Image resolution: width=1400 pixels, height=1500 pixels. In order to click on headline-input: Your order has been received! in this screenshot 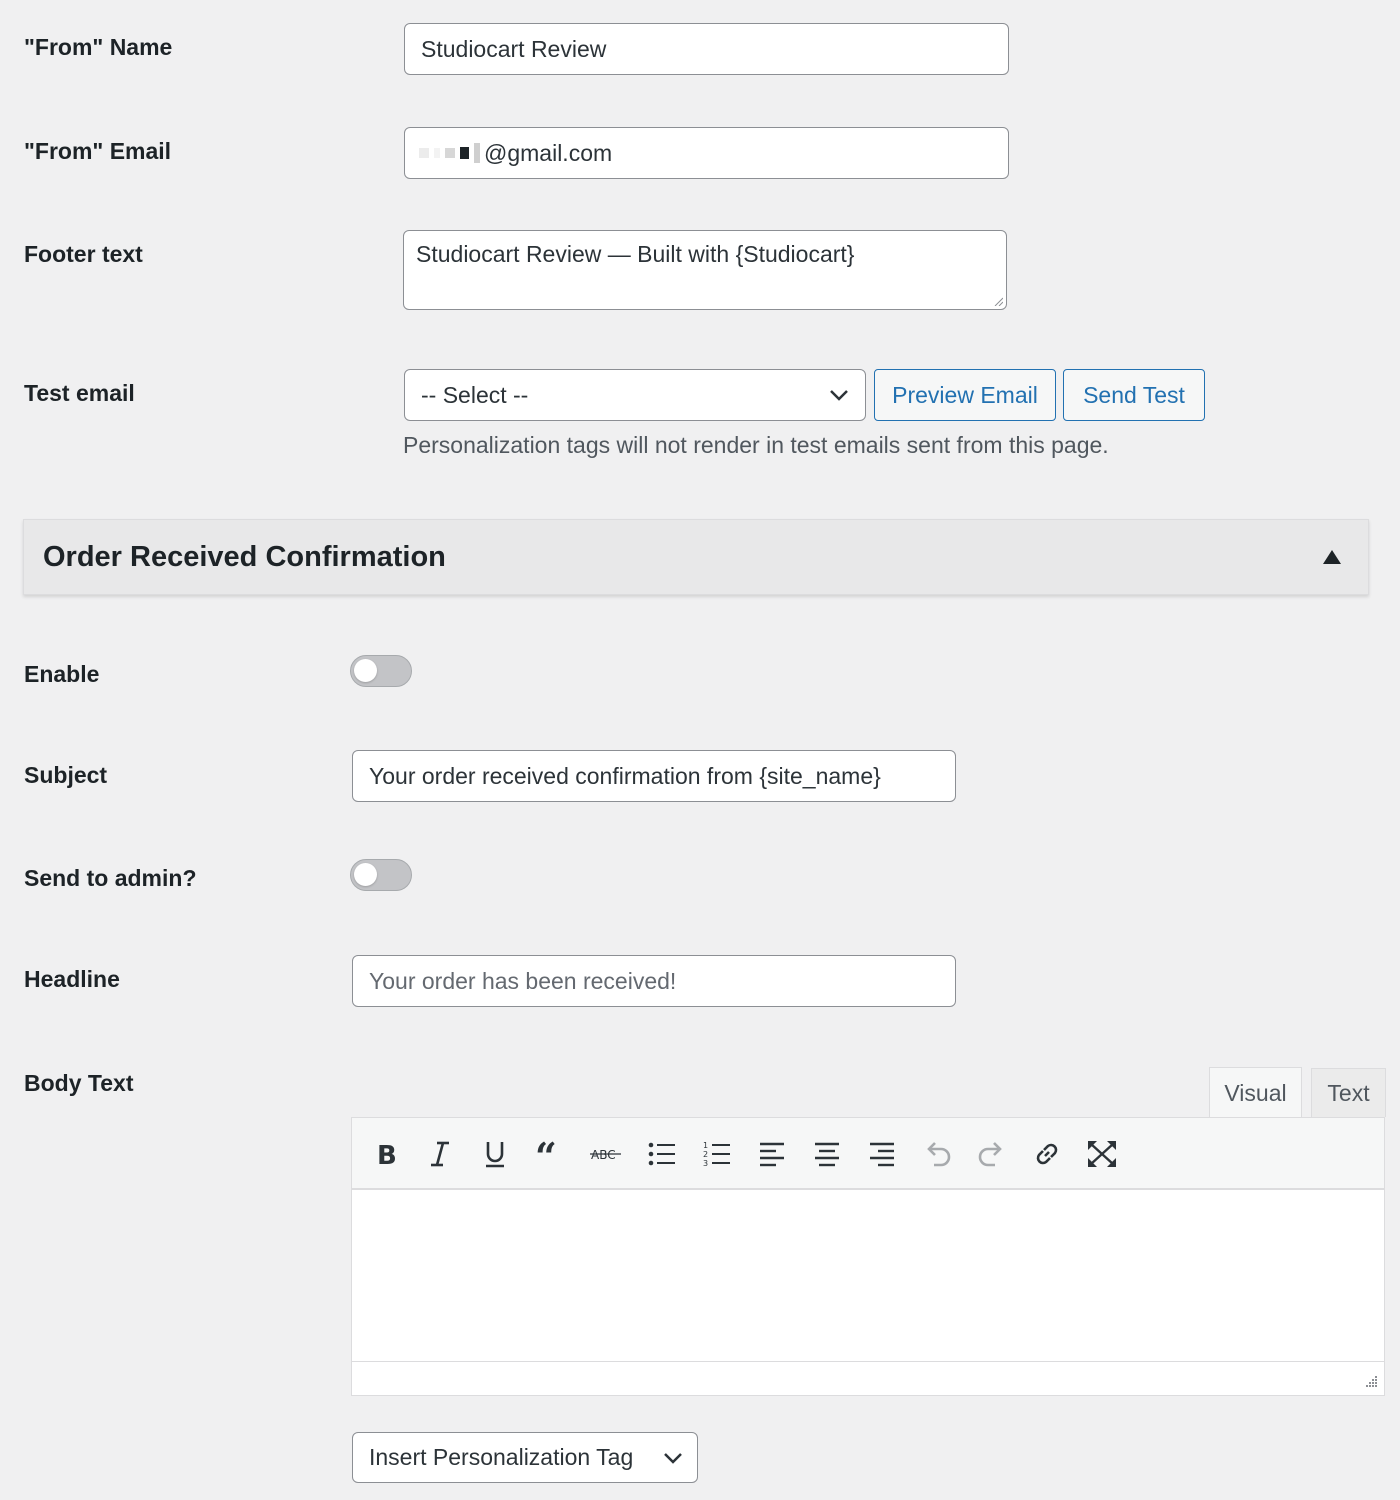, I will do `click(654, 981)`.